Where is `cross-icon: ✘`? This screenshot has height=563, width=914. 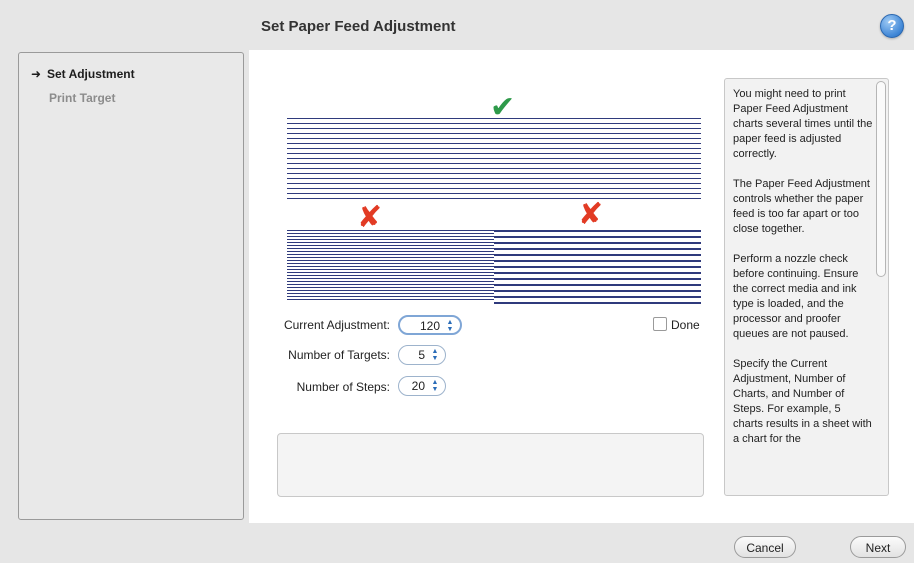
cross-icon: ✘ is located at coordinates (591, 214).